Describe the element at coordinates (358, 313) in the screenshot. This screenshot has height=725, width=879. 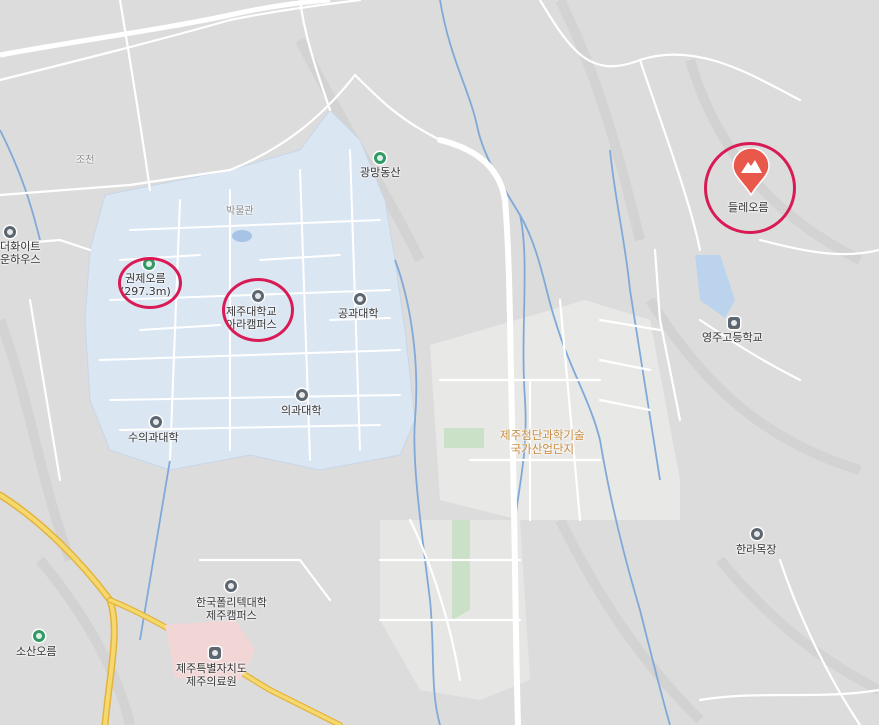
I see `engineering-label: 공과대학` at that location.